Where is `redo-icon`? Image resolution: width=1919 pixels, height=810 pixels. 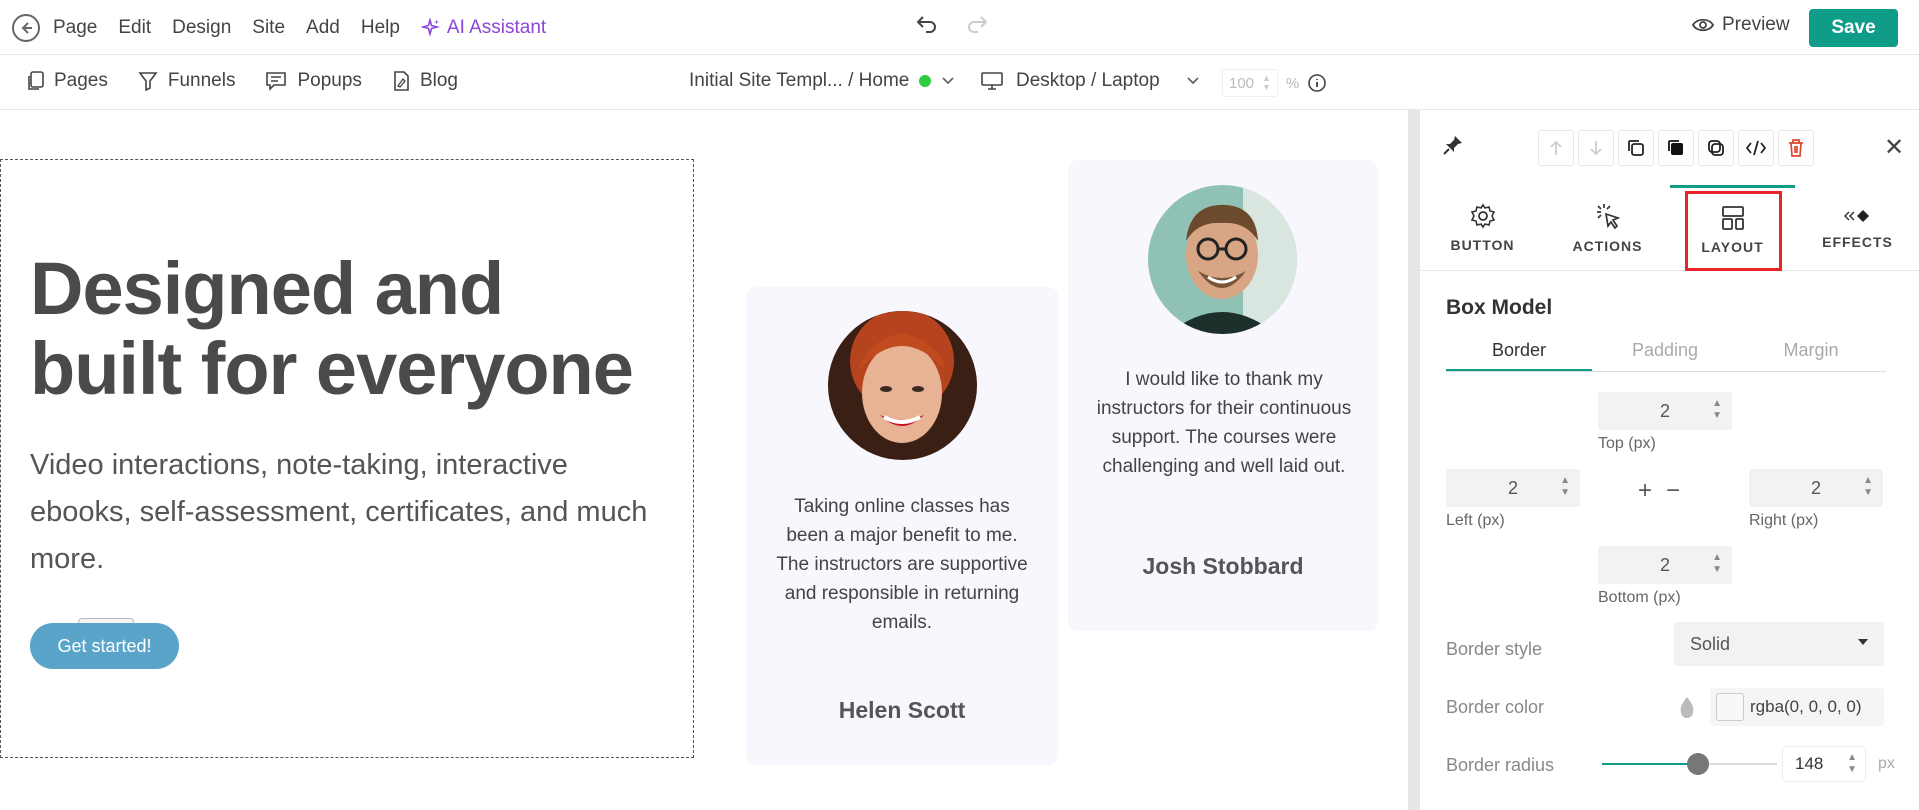
redo-icon is located at coordinates (977, 24).